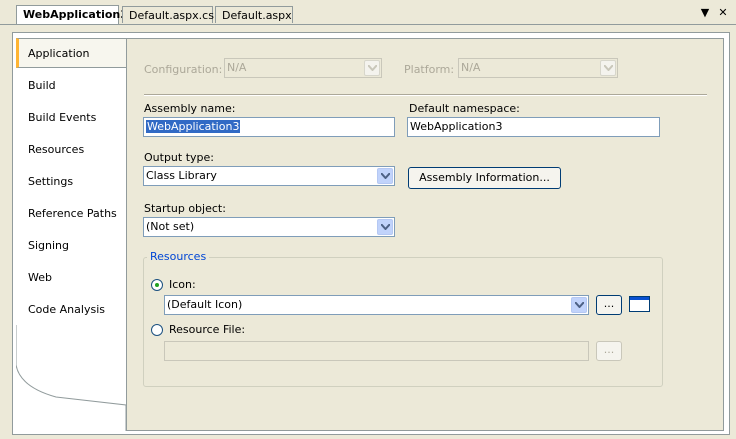 The width and height of the screenshot is (736, 439). Describe the element at coordinates (181, 175) in the screenshot. I see `output-type-value: Class Library` at that location.